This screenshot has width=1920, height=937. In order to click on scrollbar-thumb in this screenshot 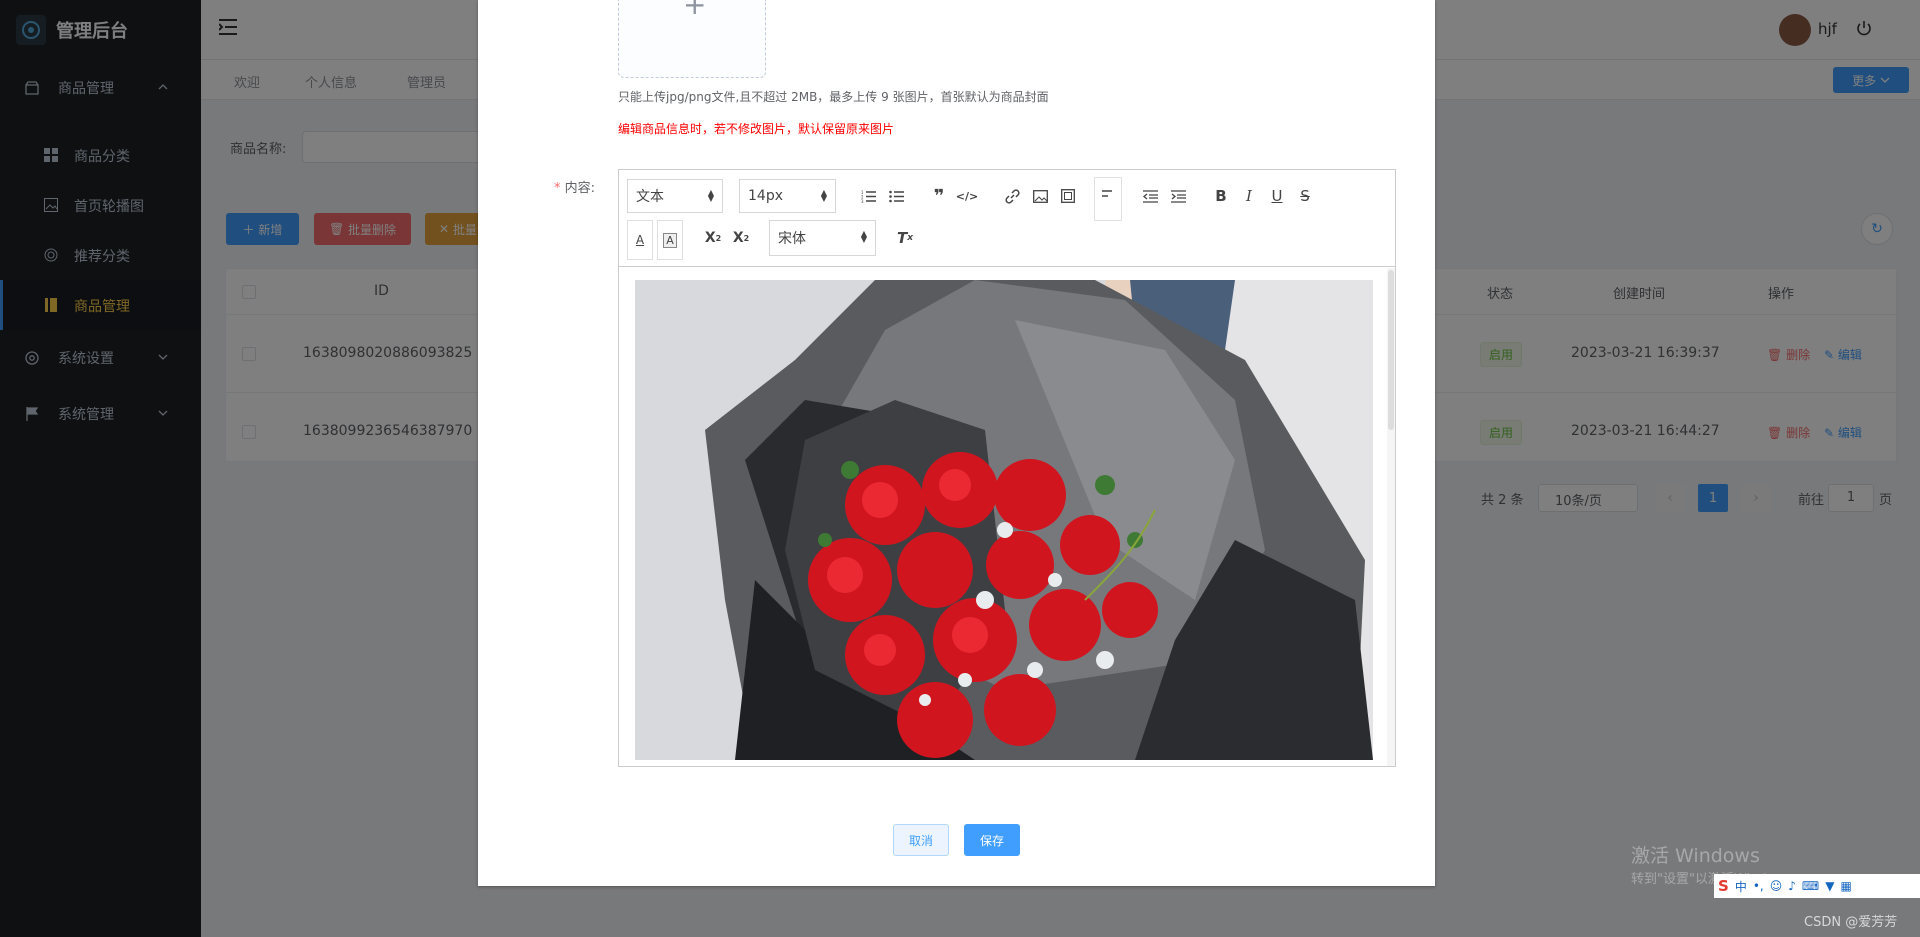, I will do `click(1391, 350)`.